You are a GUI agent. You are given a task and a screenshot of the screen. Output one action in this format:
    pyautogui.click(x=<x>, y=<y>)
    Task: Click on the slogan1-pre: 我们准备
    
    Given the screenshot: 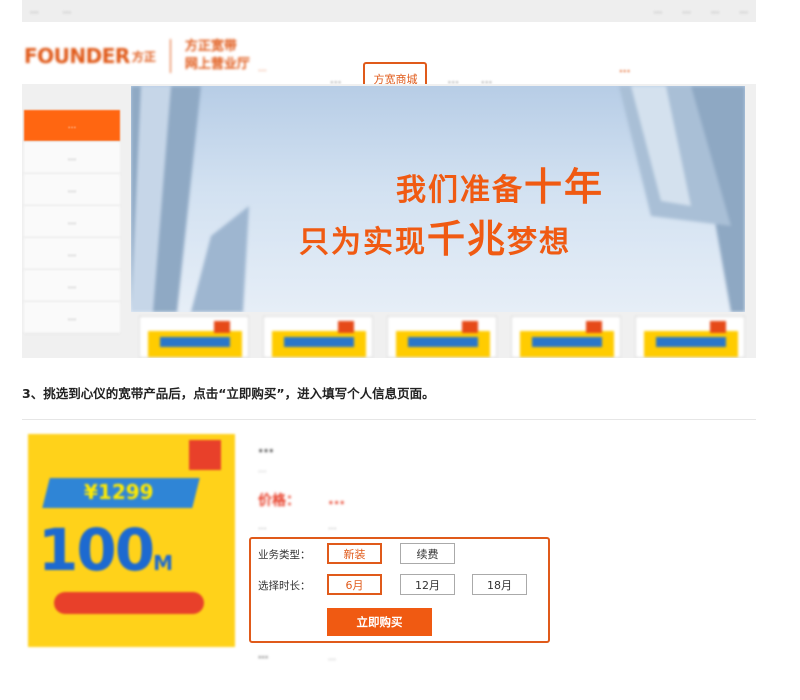 What is the action you would take?
    pyautogui.click(x=460, y=190)
    